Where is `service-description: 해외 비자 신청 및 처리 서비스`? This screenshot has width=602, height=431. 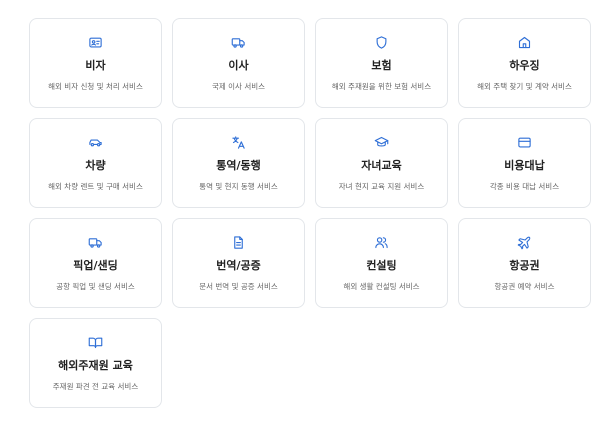 service-description: 해외 비자 신청 및 처리 서비스 is located at coordinates (95, 86).